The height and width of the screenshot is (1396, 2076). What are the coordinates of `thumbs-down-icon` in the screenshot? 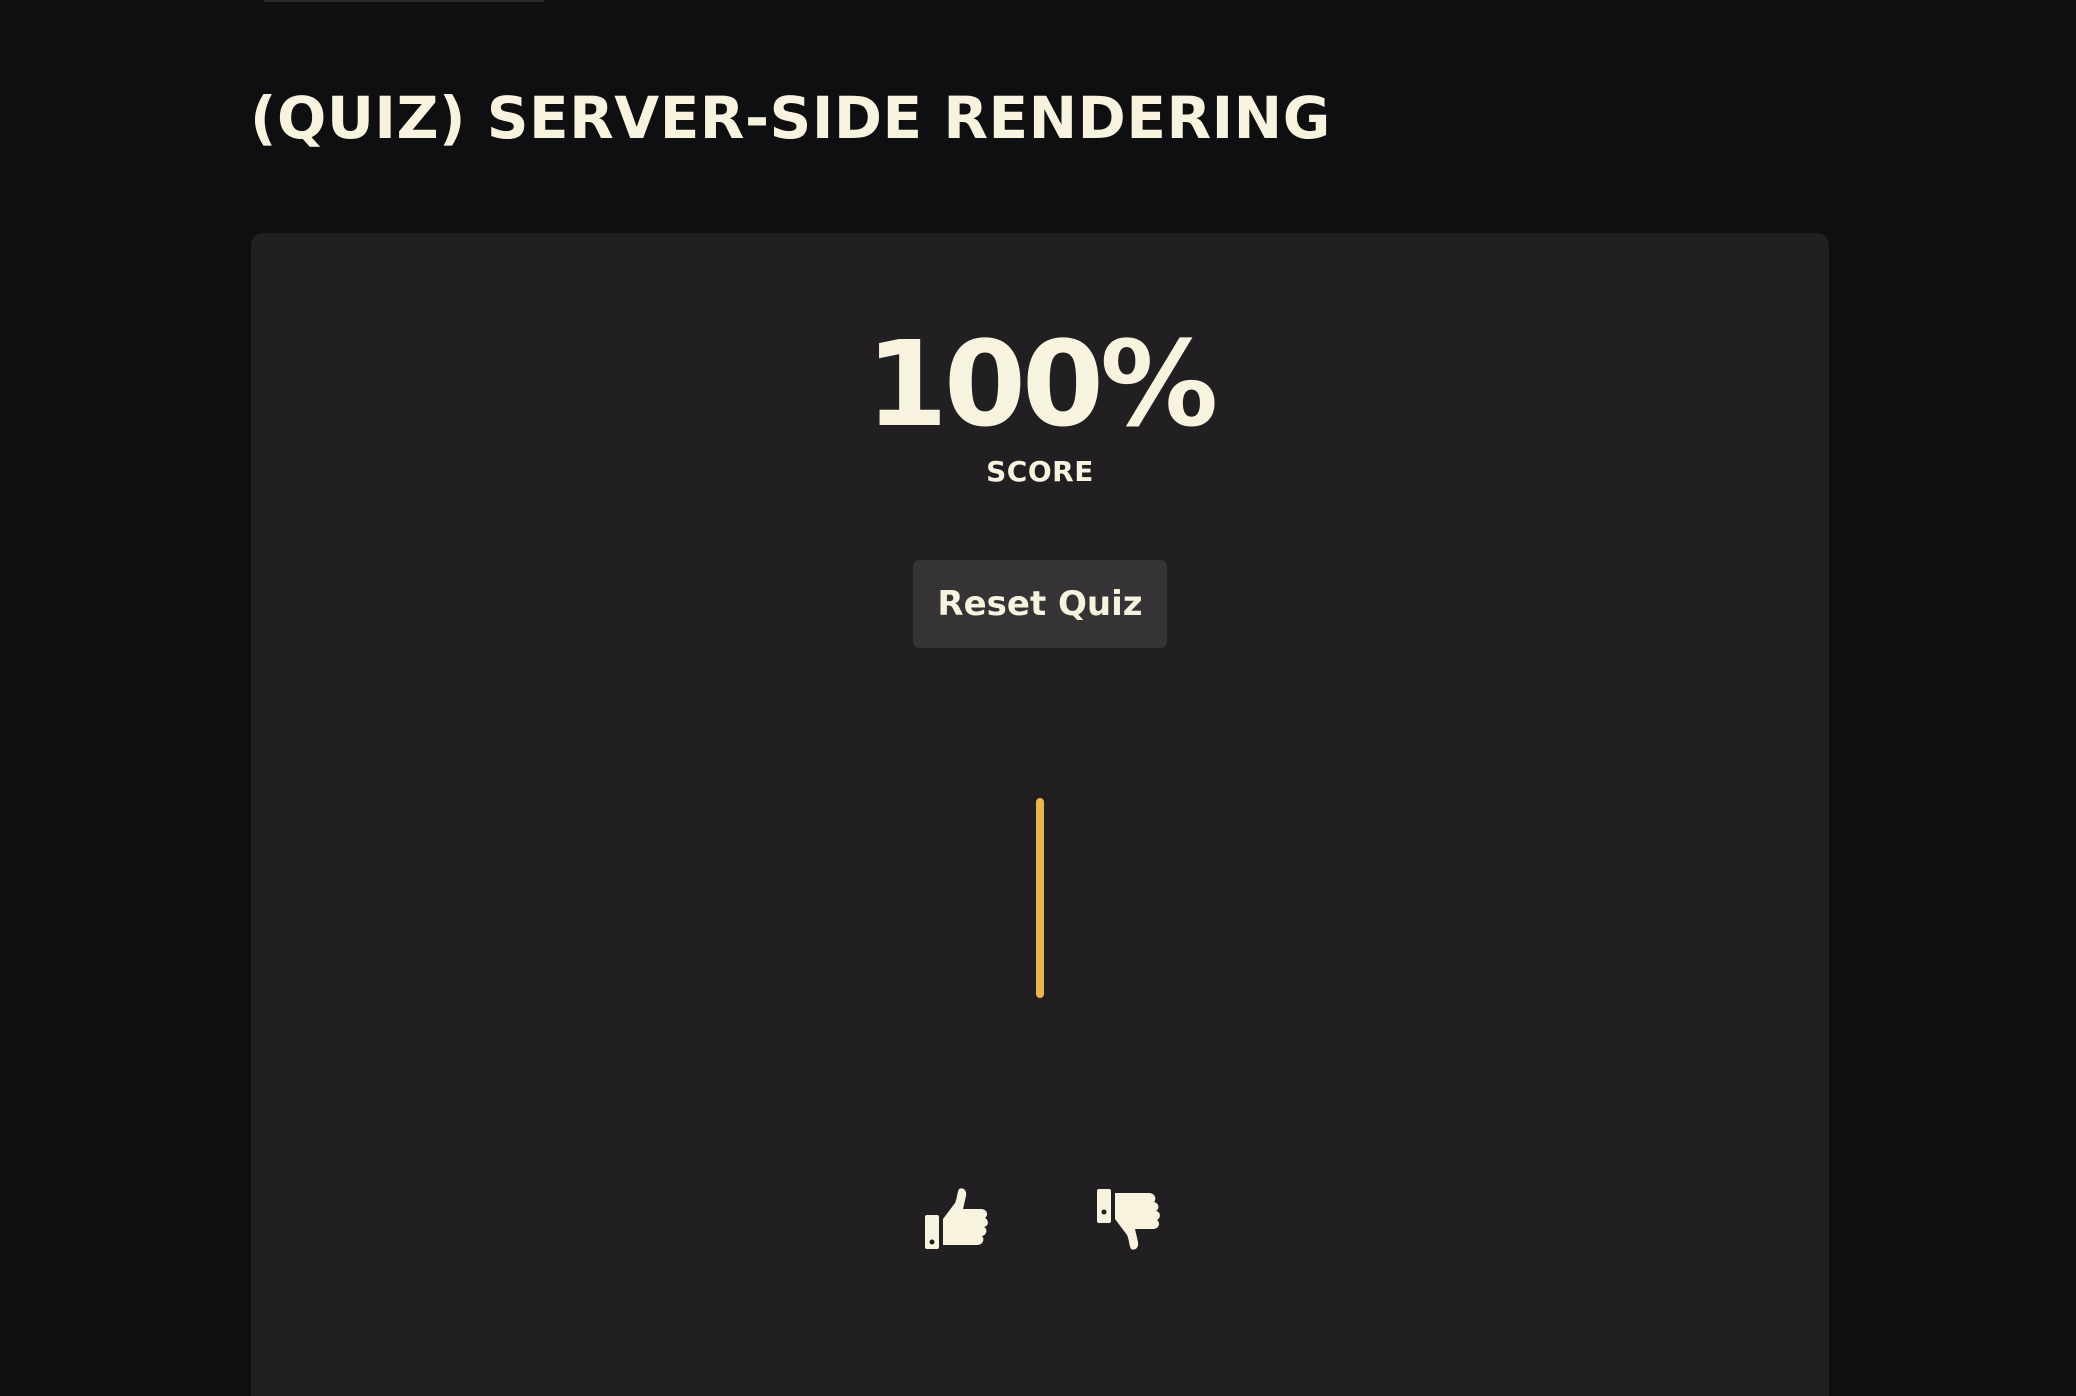 It's located at (1128, 1219).